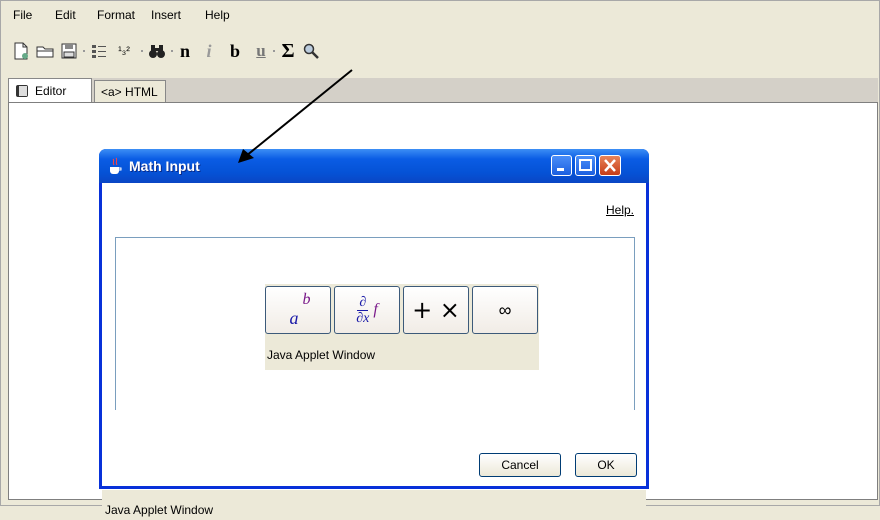 The height and width of the screenshot is (520, 880). Describe the element at coordinates (402, 327) in the screenshot. I see `java-applet: a b ∂ ∂x f + × ∞ Java Applet Window` at that location.